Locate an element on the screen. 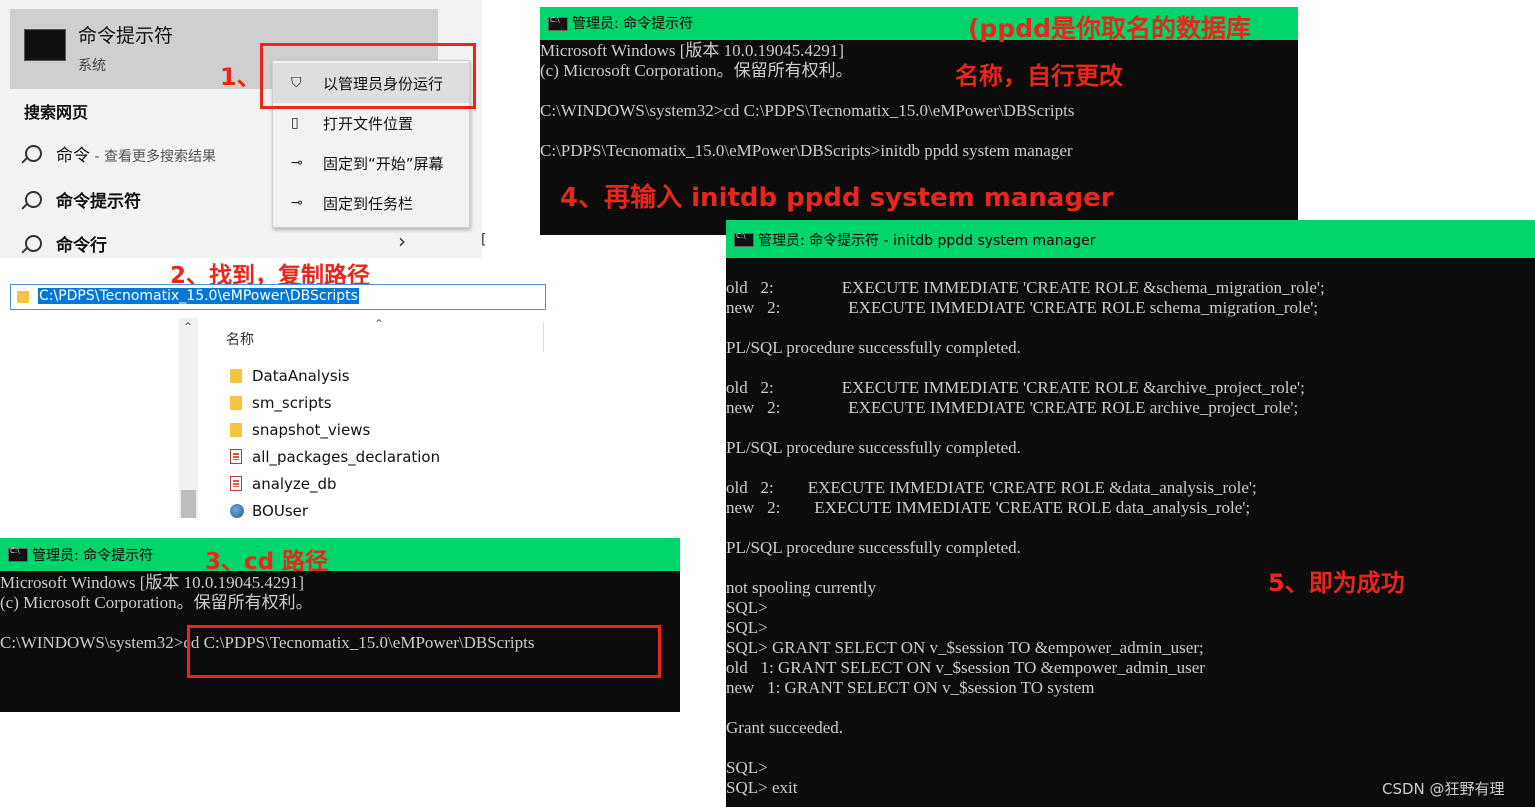  search-result-0: 命令 - 查看更多搜索结果 is located at coordinates (120, 153).